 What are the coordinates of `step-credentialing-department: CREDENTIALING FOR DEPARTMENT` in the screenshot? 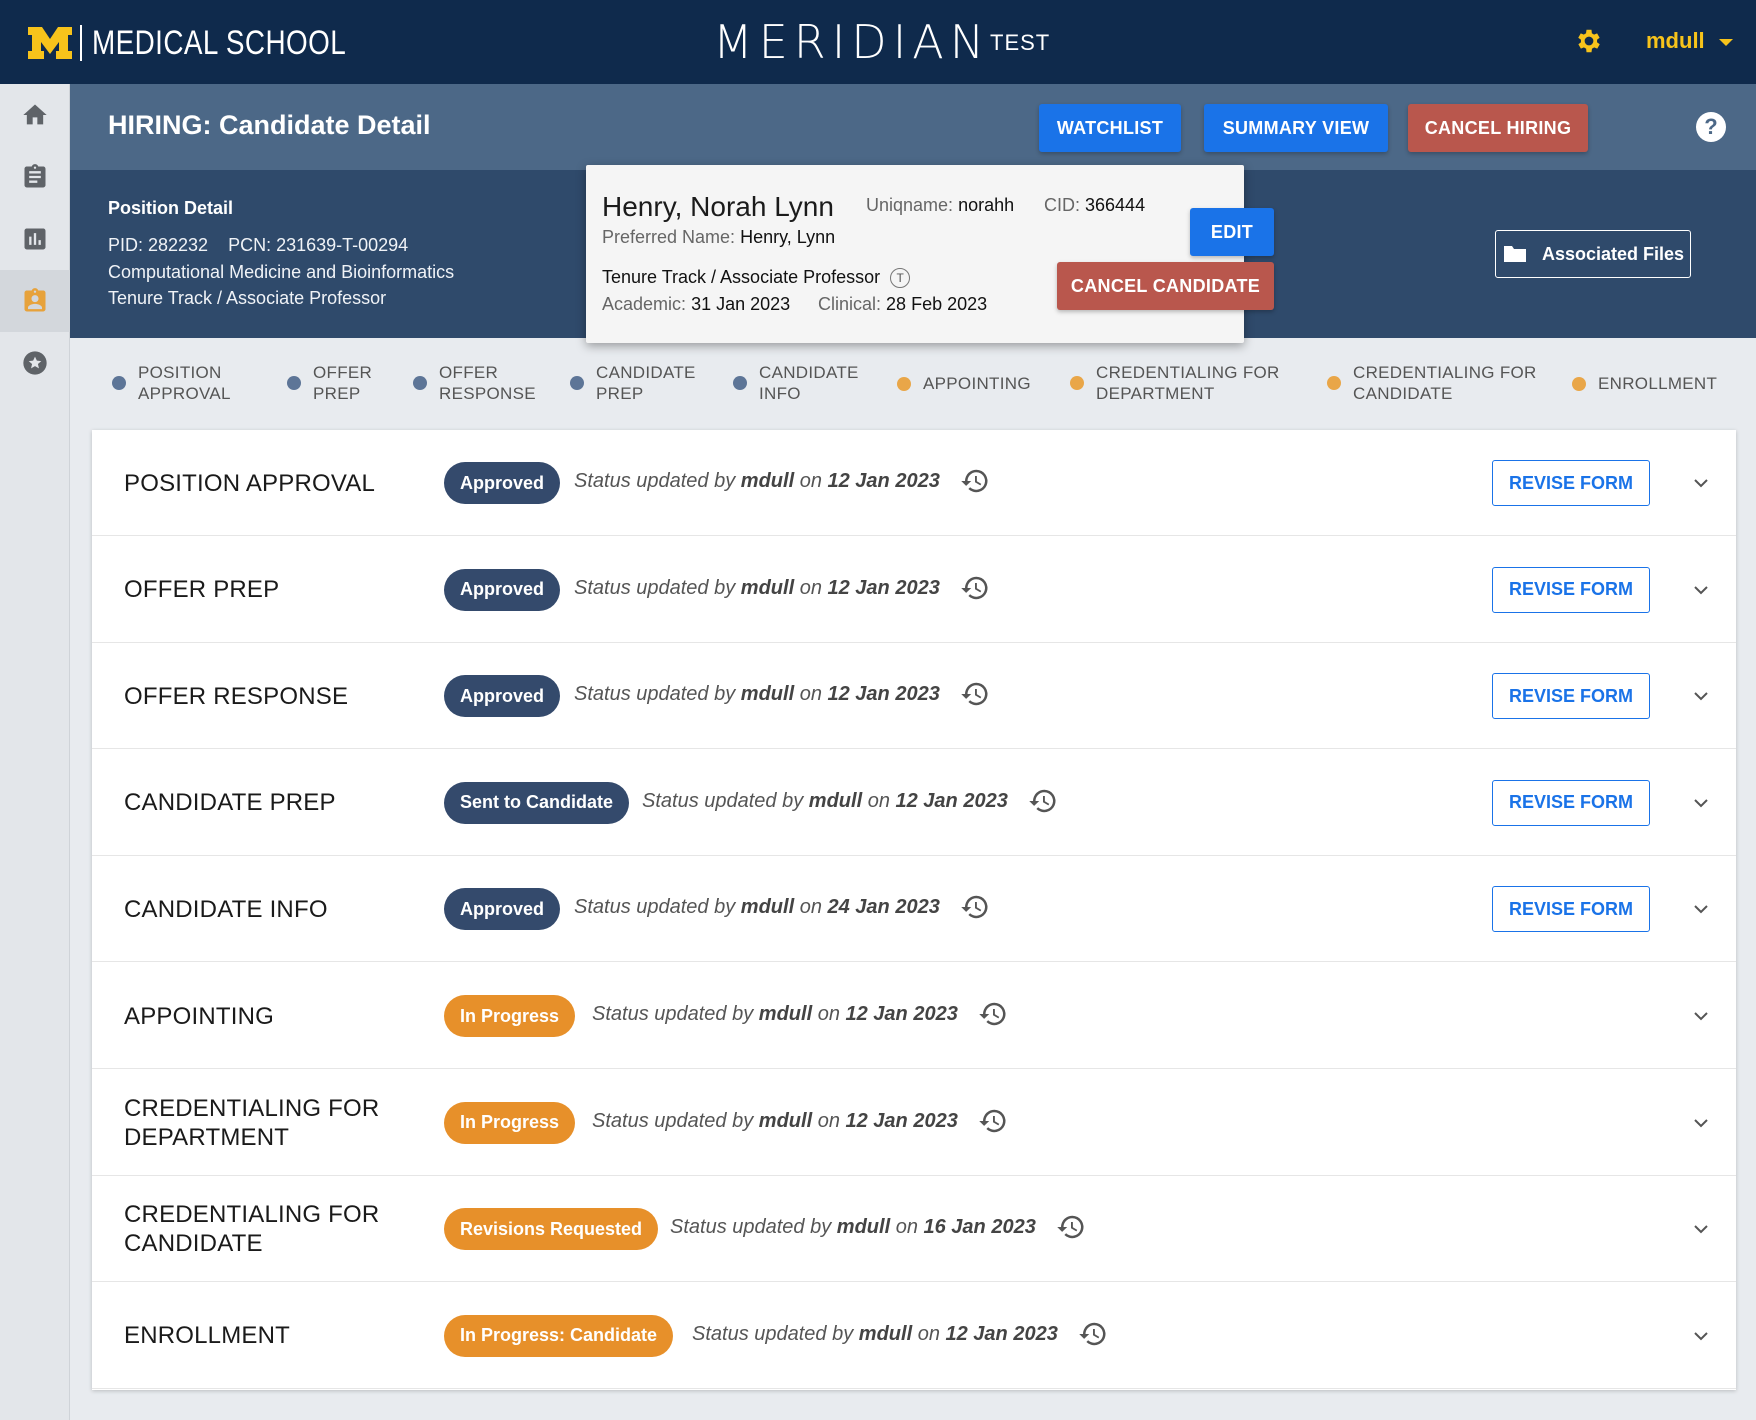 It's located at (1175, 383).